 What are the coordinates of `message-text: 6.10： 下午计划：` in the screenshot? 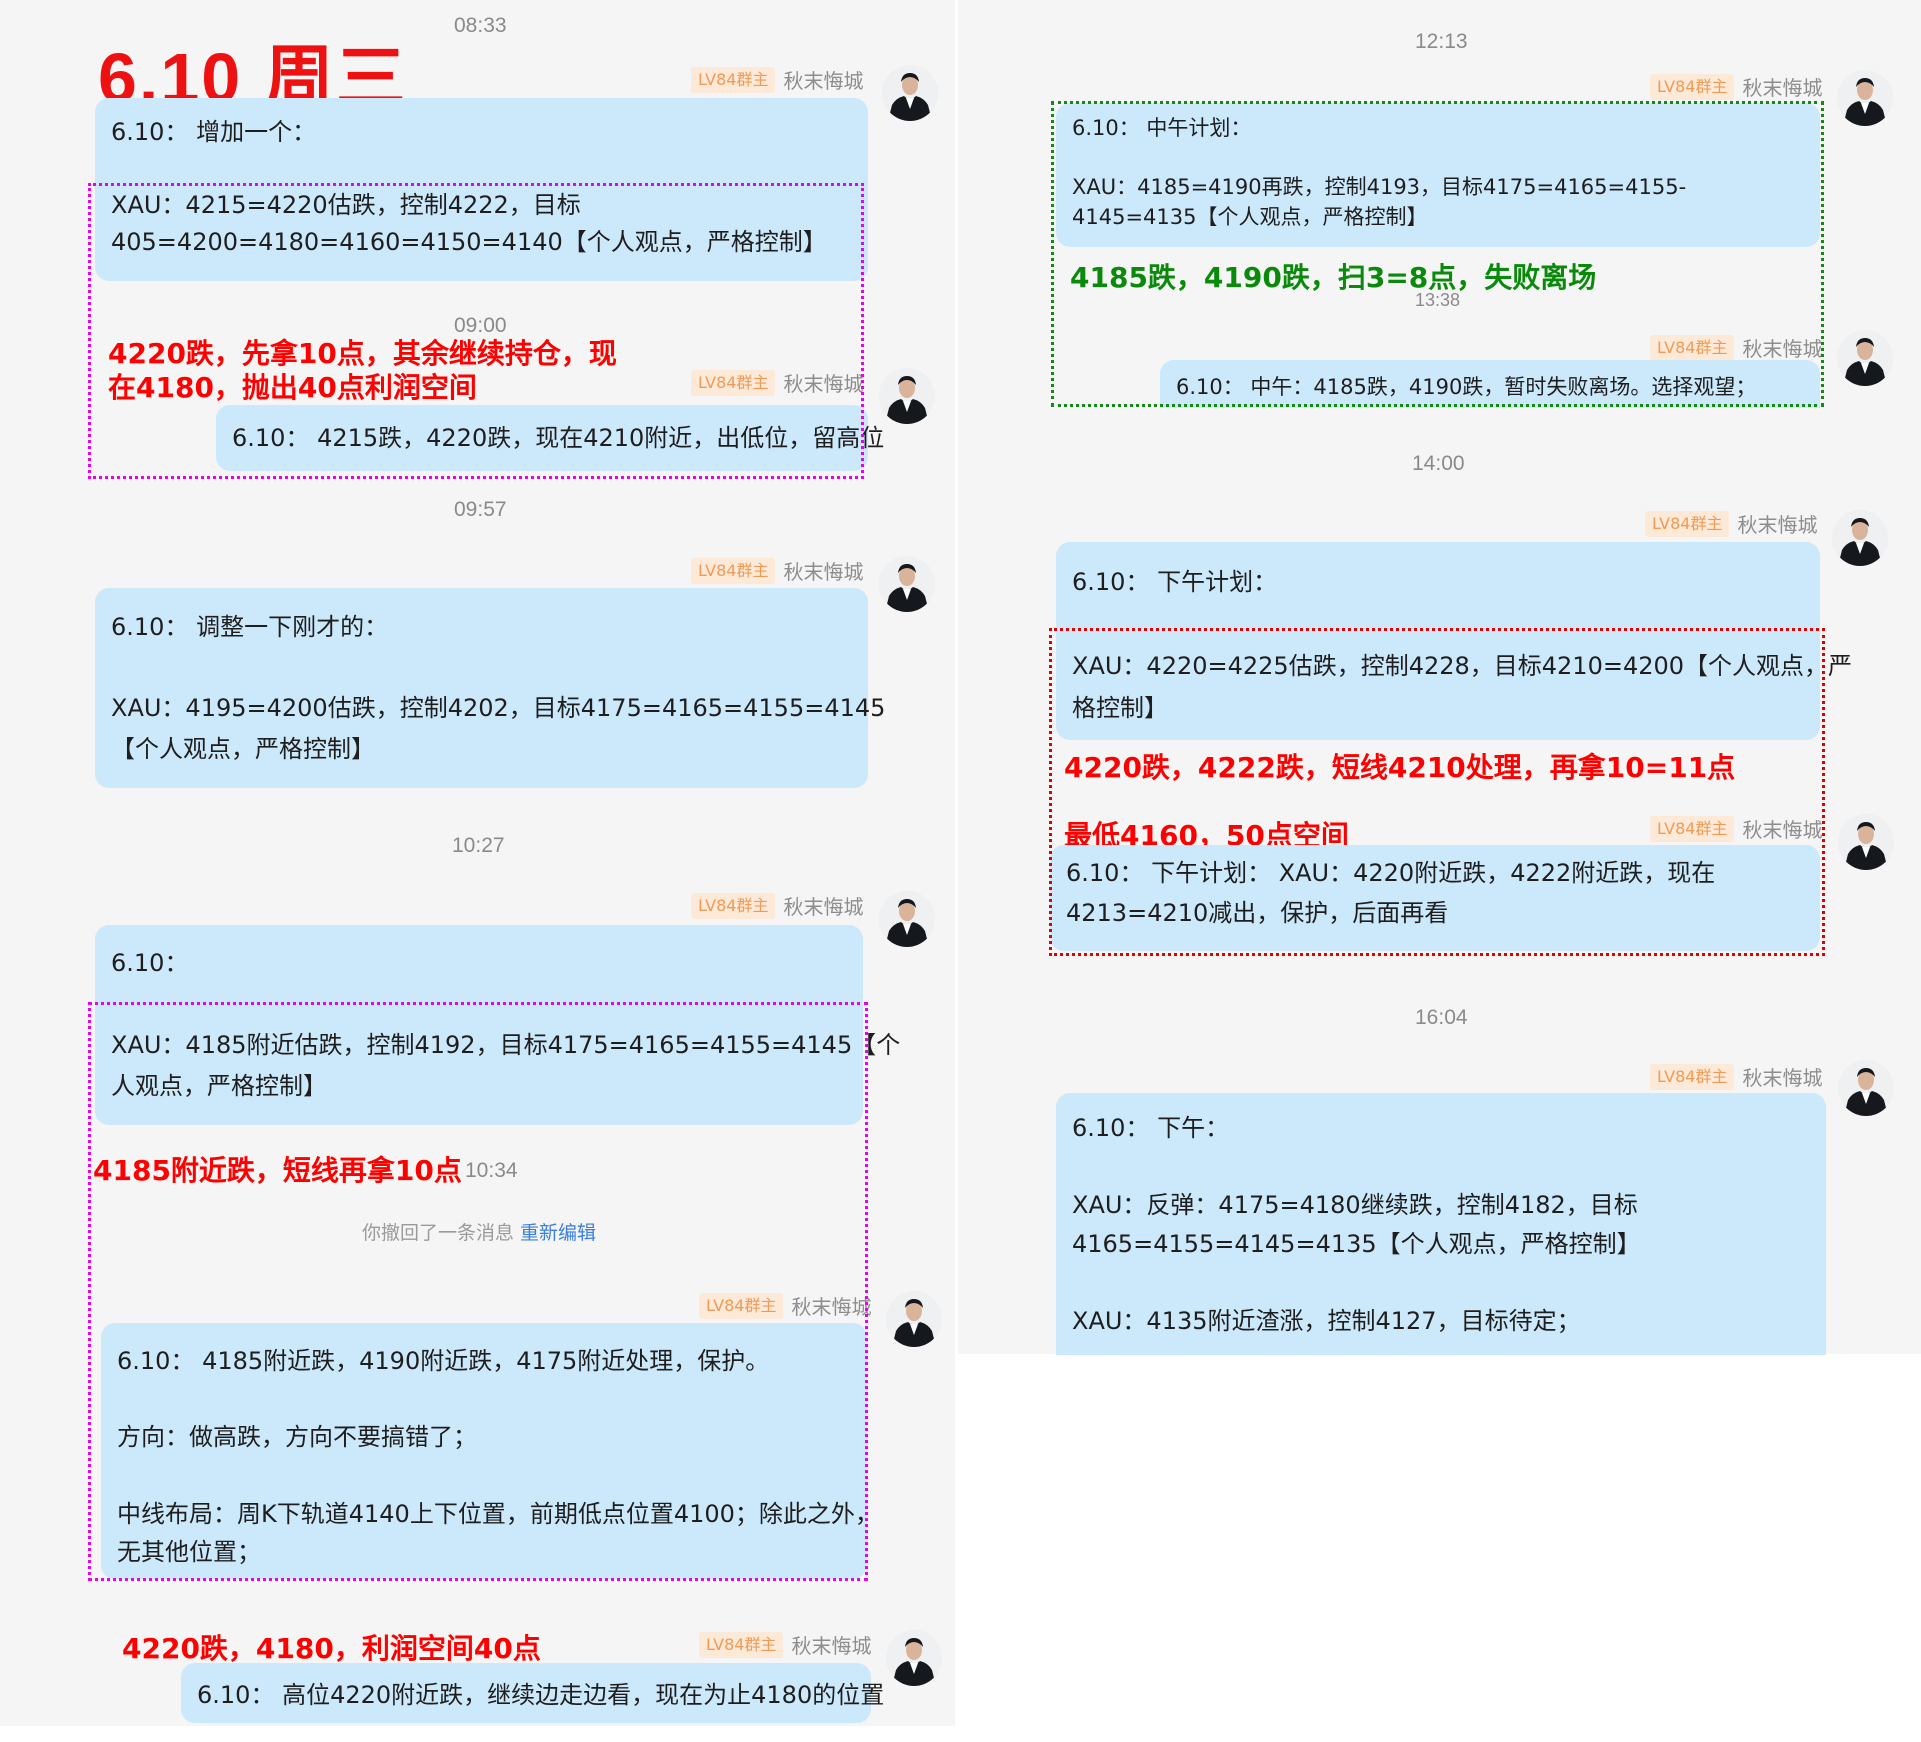 It's located at (1175, 582).